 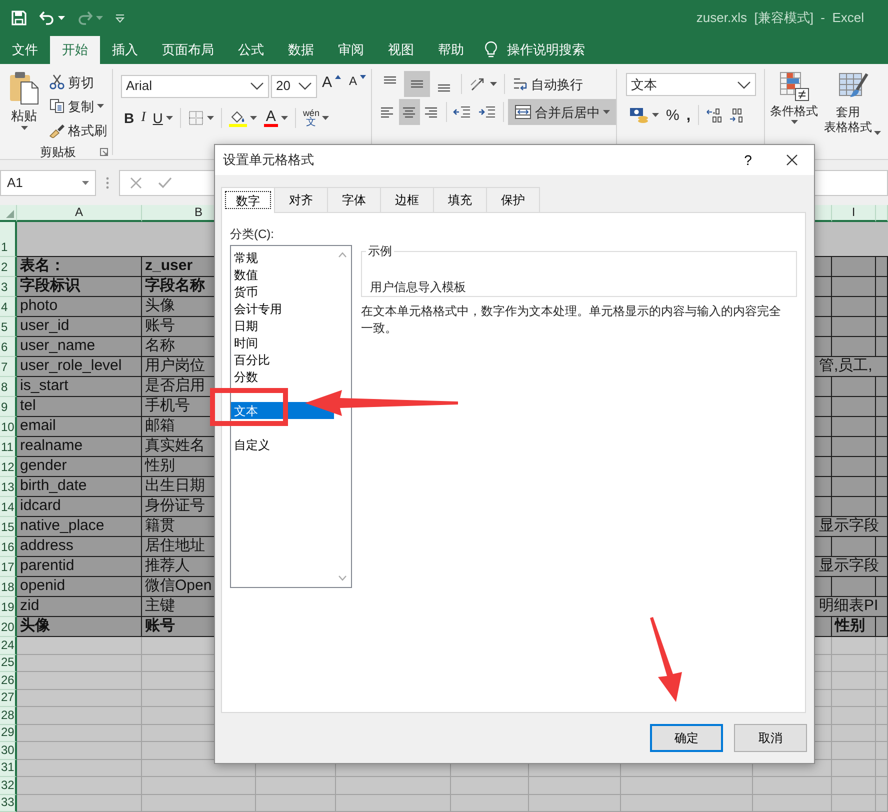 I want to click on copy-button: 复制, so click(x=78, y=106).